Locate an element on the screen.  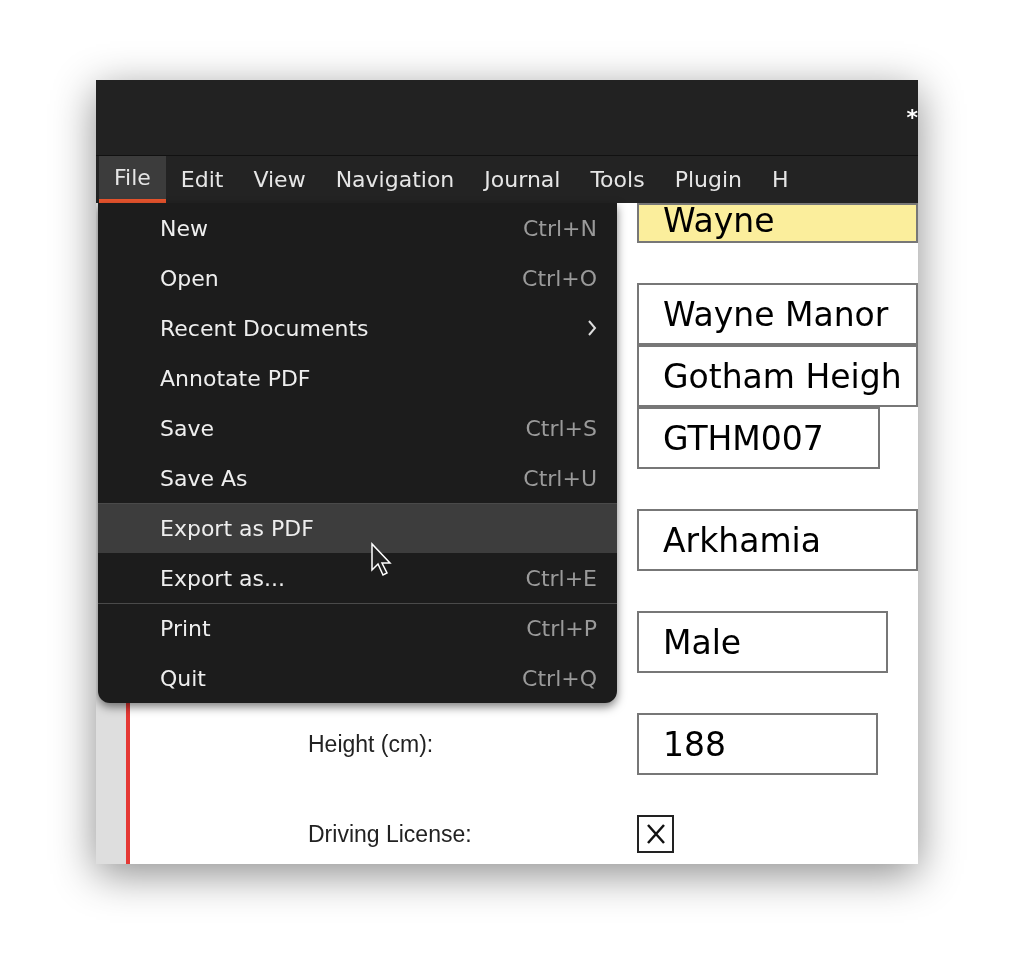
mouse-pointer-icon is located at coordinates (382, 560).